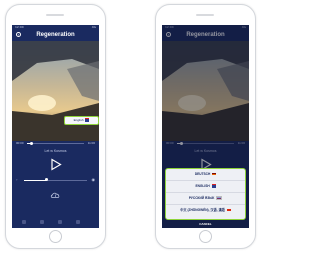 The image size is (320, 254). I want to click on flag-cn-icon, so click(228, 210).